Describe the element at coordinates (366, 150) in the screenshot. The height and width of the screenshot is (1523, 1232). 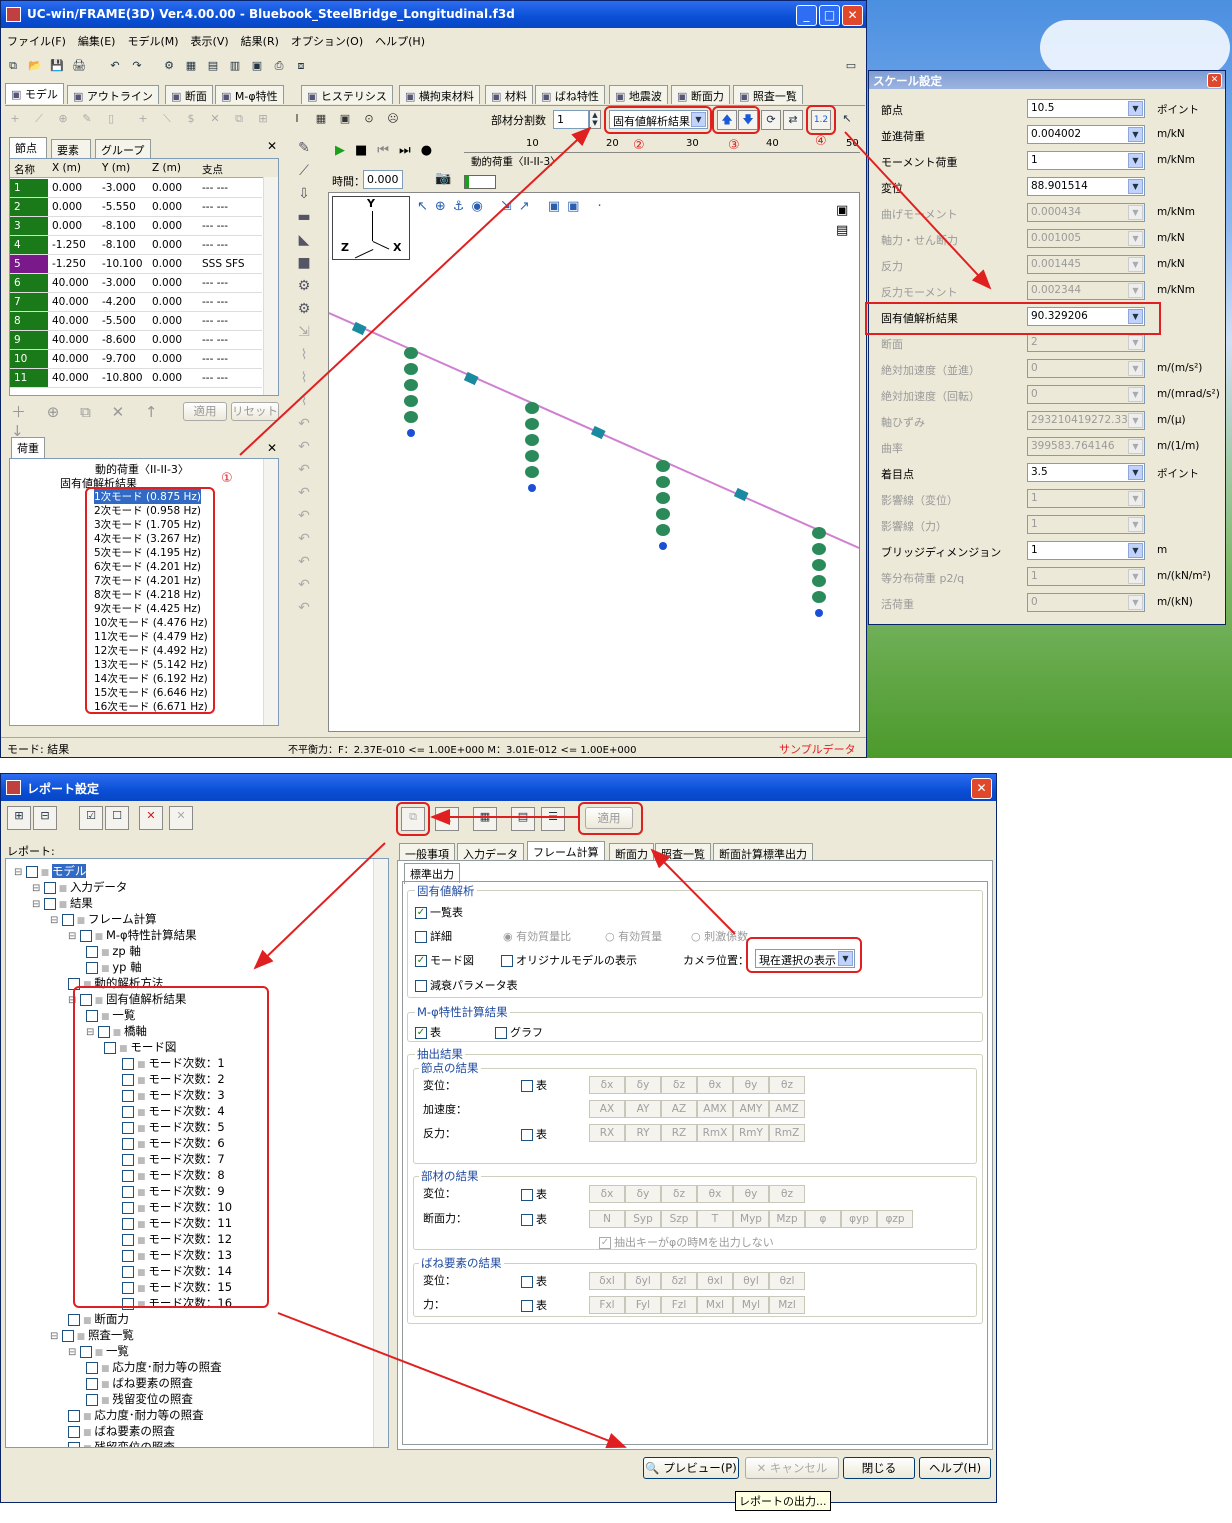
I see `stop-icon: ■` at that location.